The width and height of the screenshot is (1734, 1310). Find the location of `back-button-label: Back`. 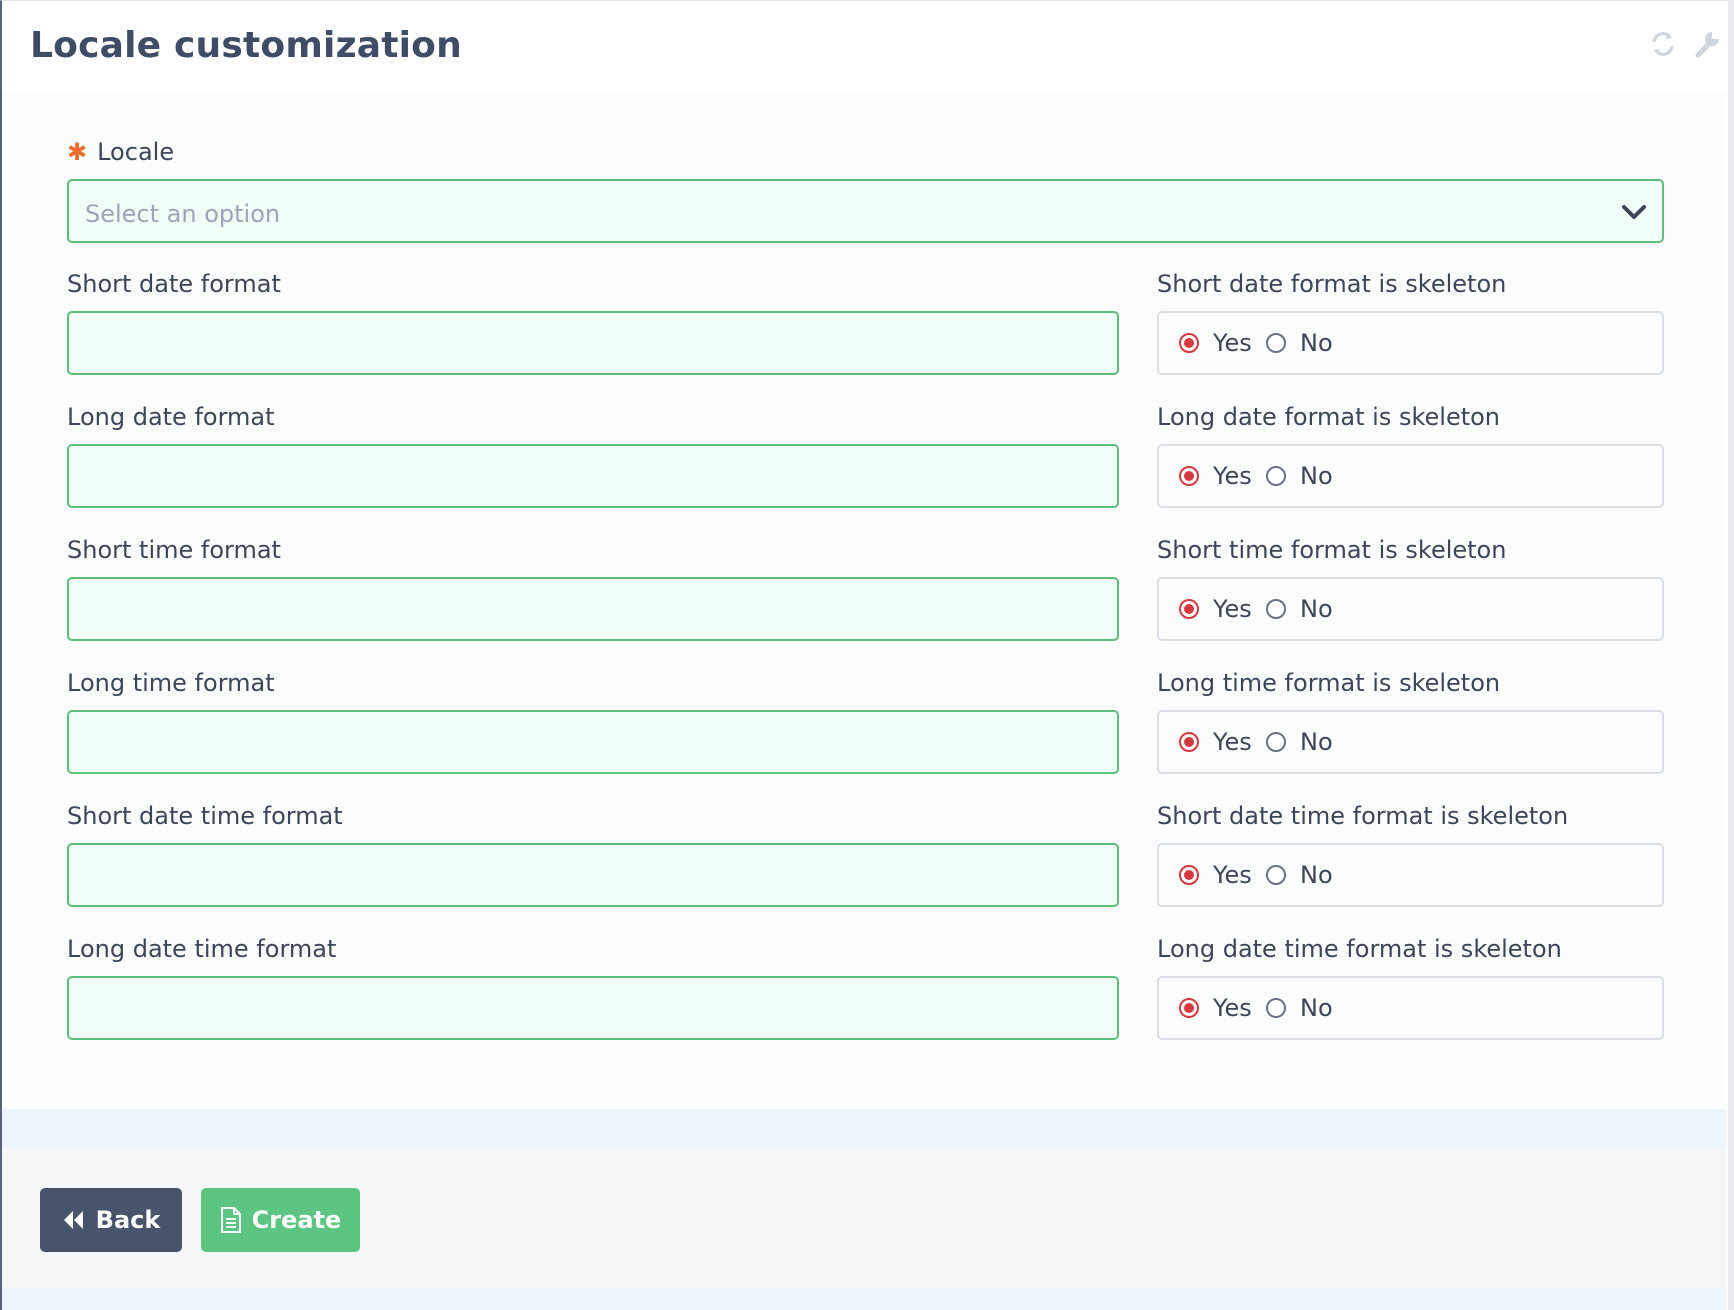

back-button-label: Back is located at coordinates (128, 1220).